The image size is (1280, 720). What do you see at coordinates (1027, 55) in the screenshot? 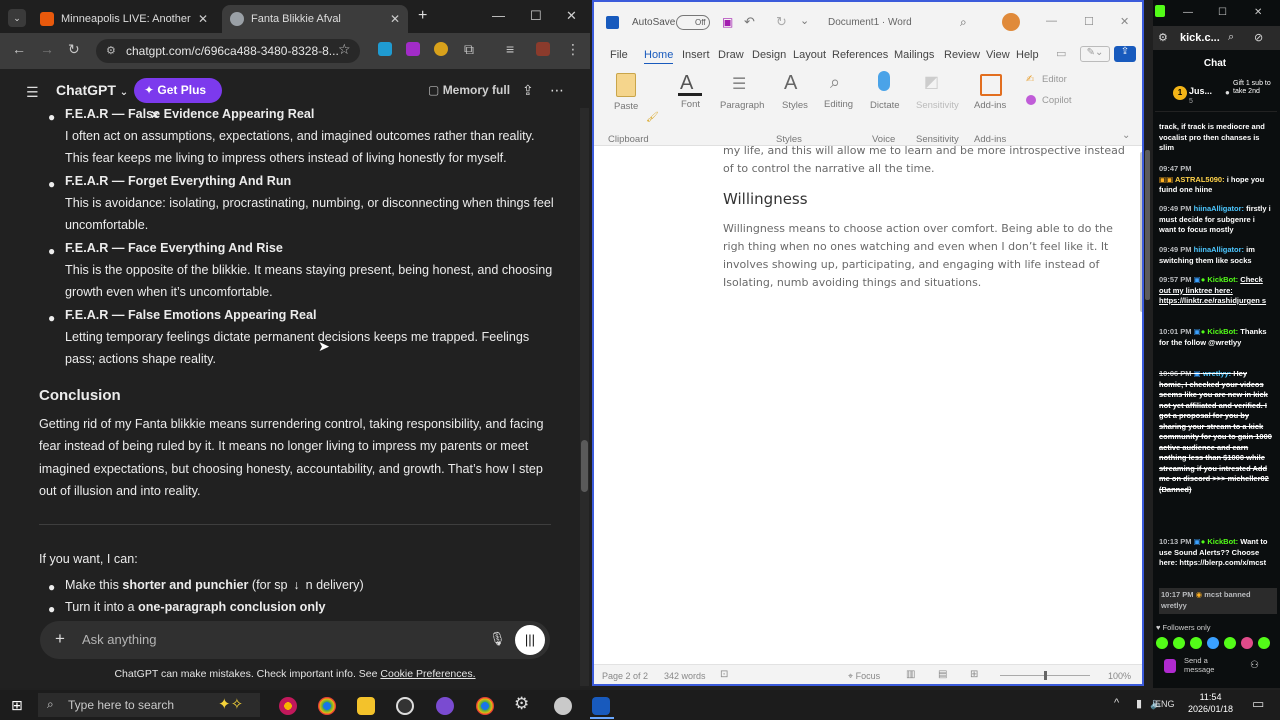
I see `tab-help: Help` at bounding box center [1027, 55].